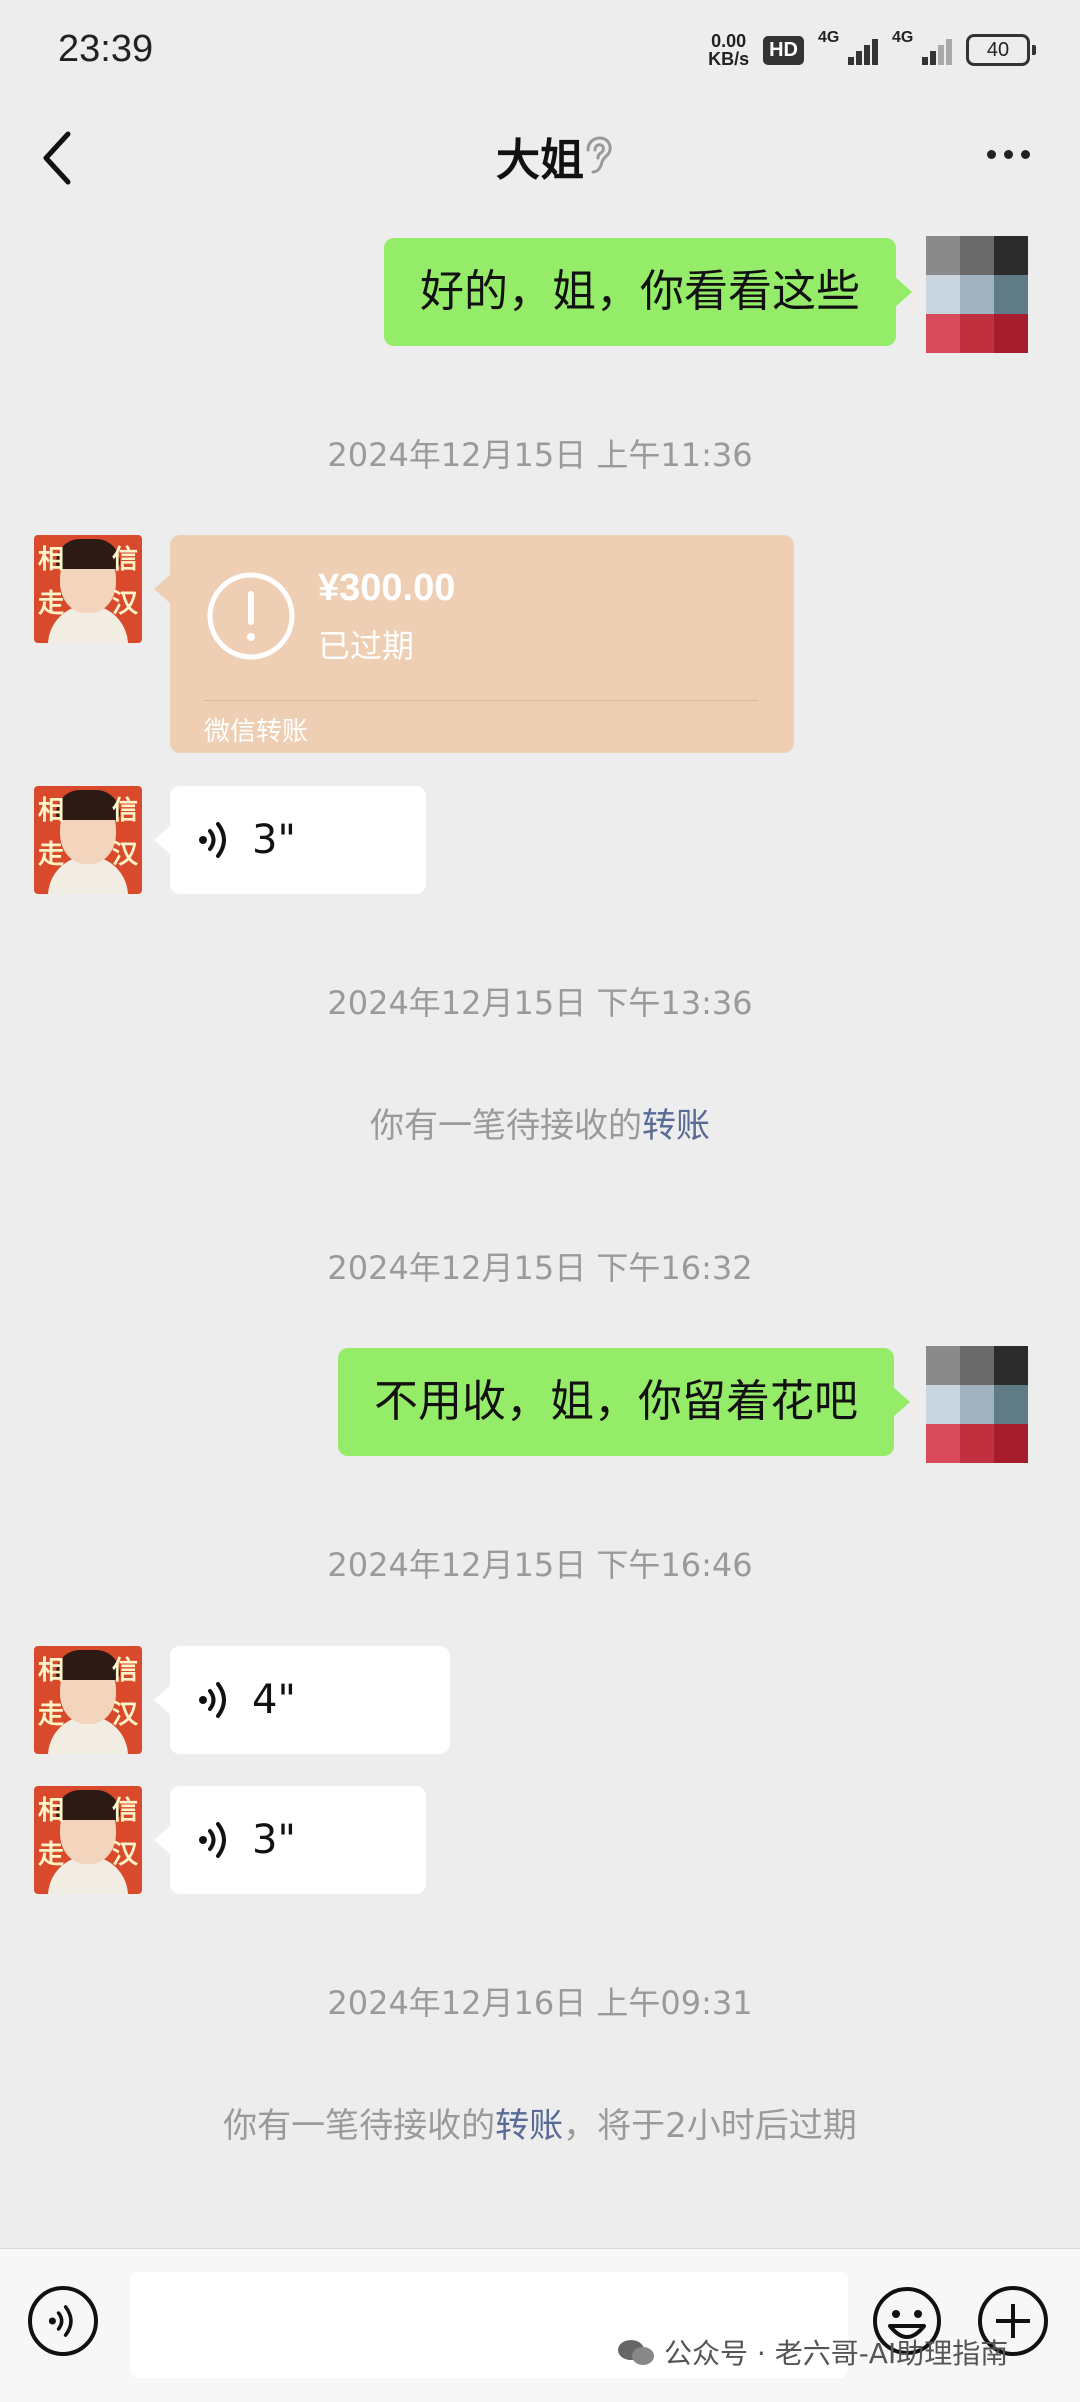 This screenshot has width=1080, height=2402. What do you see at coordinates (829, 37) in the screenshot?
I see `signal-label: 4G` at bounding box center [829, 37].